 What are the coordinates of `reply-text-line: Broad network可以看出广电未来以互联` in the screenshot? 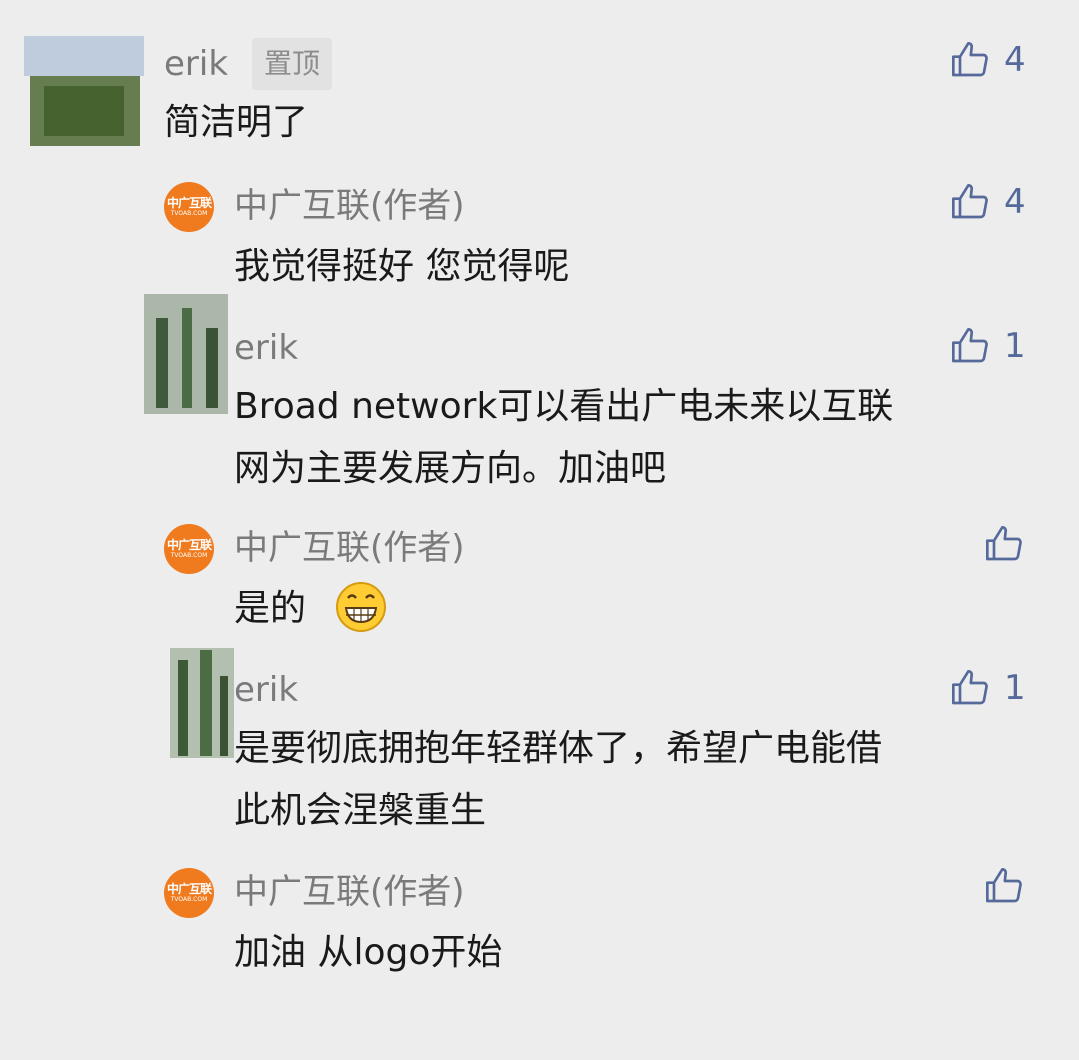 It's located at (564, 406).